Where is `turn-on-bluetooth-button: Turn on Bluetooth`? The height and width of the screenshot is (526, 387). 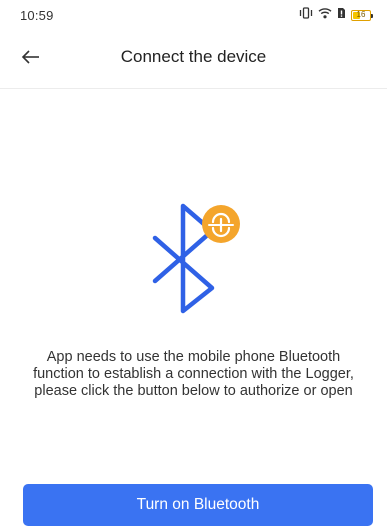 turn-on-bluetooth-button: Turn on Bluetooth is located at coordinates (198, 505).